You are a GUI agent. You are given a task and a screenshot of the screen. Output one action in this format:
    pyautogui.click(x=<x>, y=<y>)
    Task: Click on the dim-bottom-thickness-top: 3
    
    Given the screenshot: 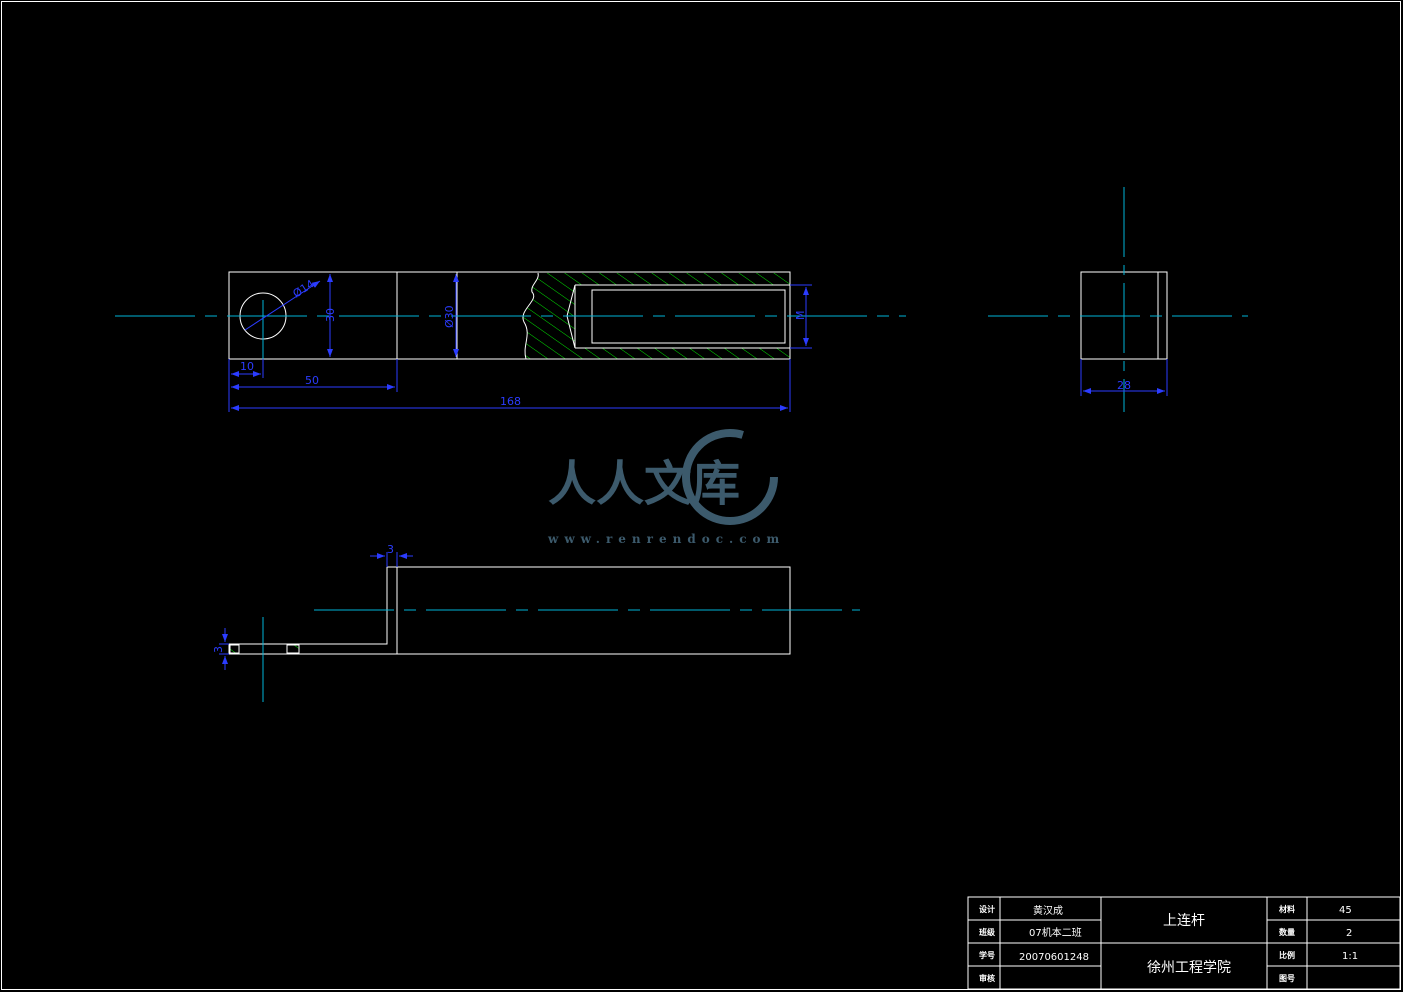 What is the action you would take?
    pyautogui.click(x=390, y=549)
    